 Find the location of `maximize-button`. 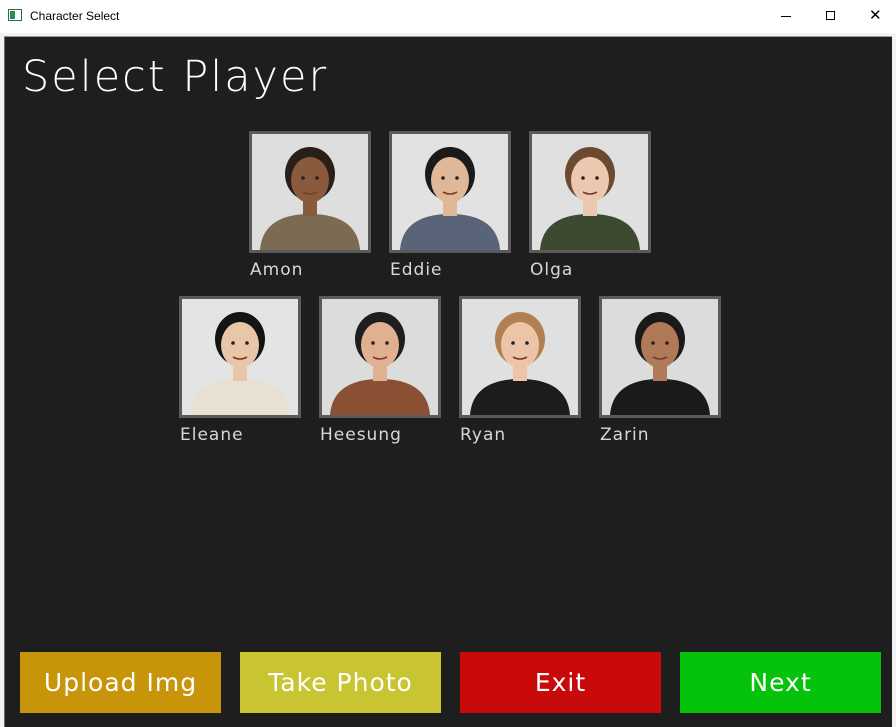

maximize-button is located at coordinates (831, 16).